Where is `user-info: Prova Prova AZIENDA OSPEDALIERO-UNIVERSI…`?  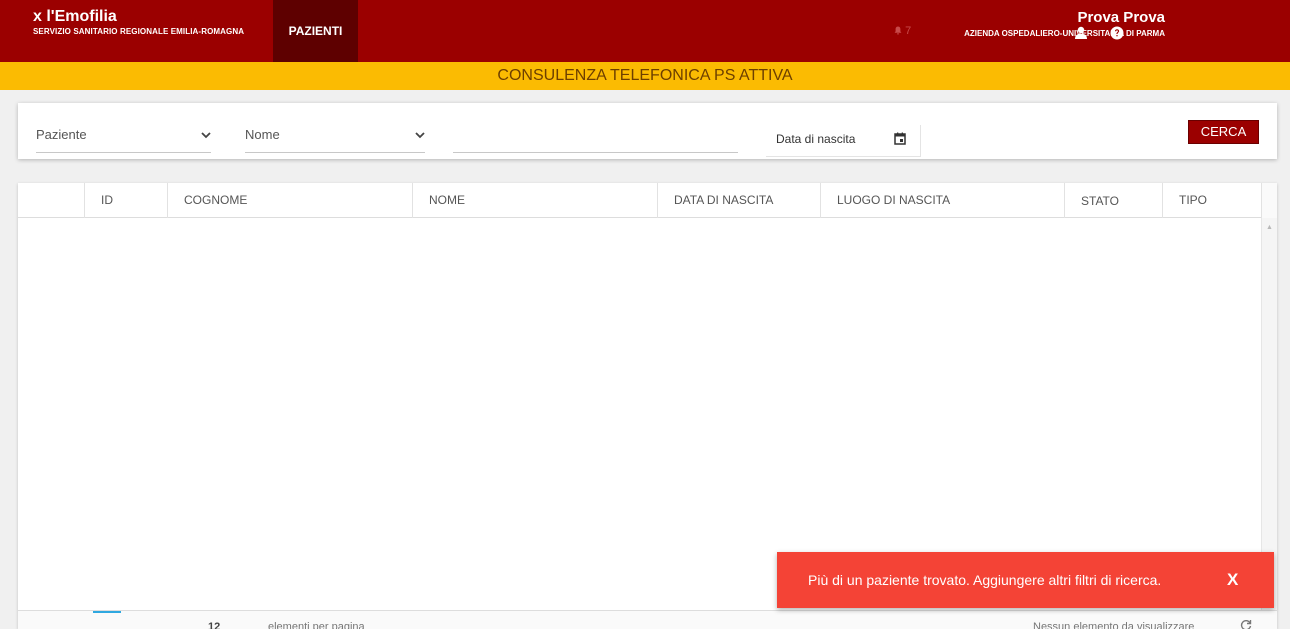
user-info: Prova Prova AZIENDA OSPEDALIERO-UNIVERSI… is located at coordinates (1064, 26).